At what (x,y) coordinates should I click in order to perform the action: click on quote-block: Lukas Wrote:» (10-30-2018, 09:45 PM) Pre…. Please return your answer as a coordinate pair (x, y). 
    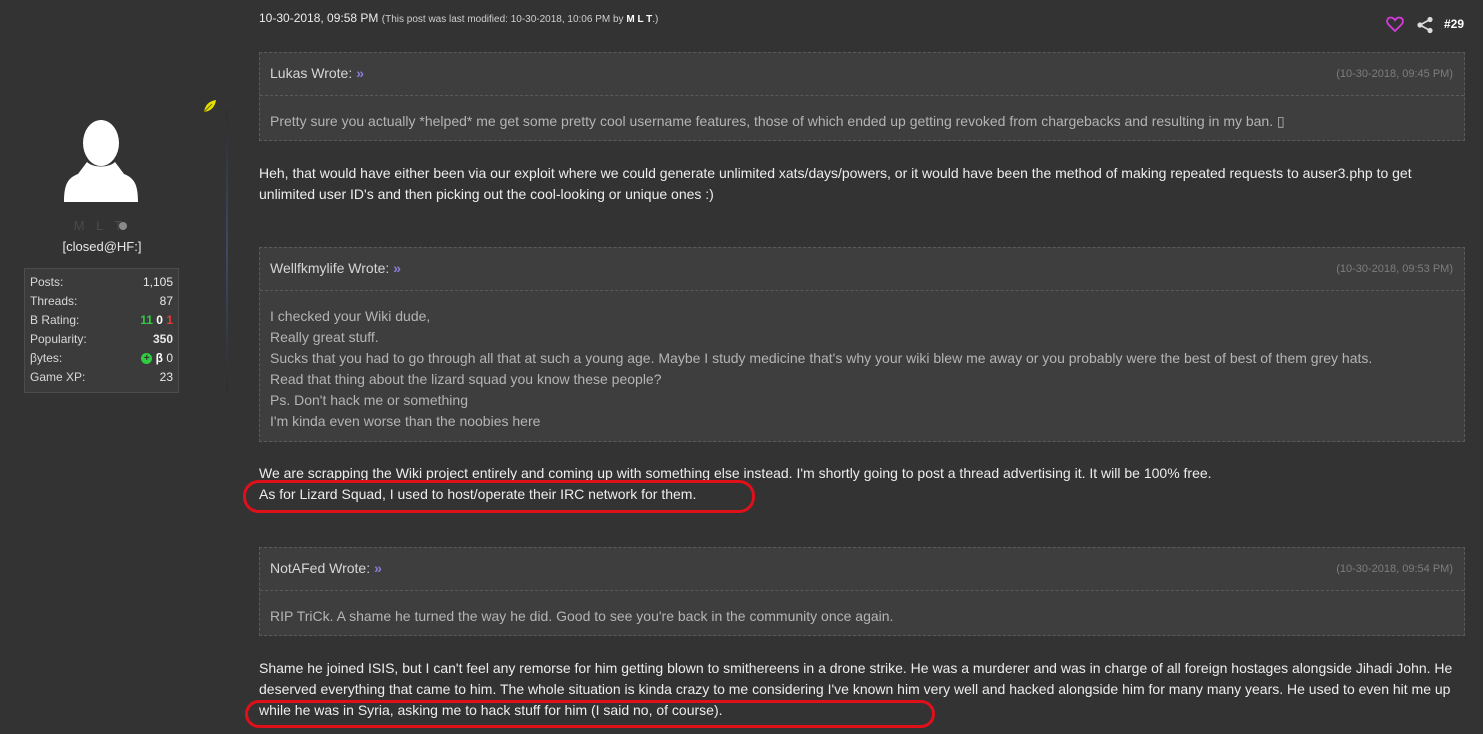
    Looking at the image, I should click on (862, 96).